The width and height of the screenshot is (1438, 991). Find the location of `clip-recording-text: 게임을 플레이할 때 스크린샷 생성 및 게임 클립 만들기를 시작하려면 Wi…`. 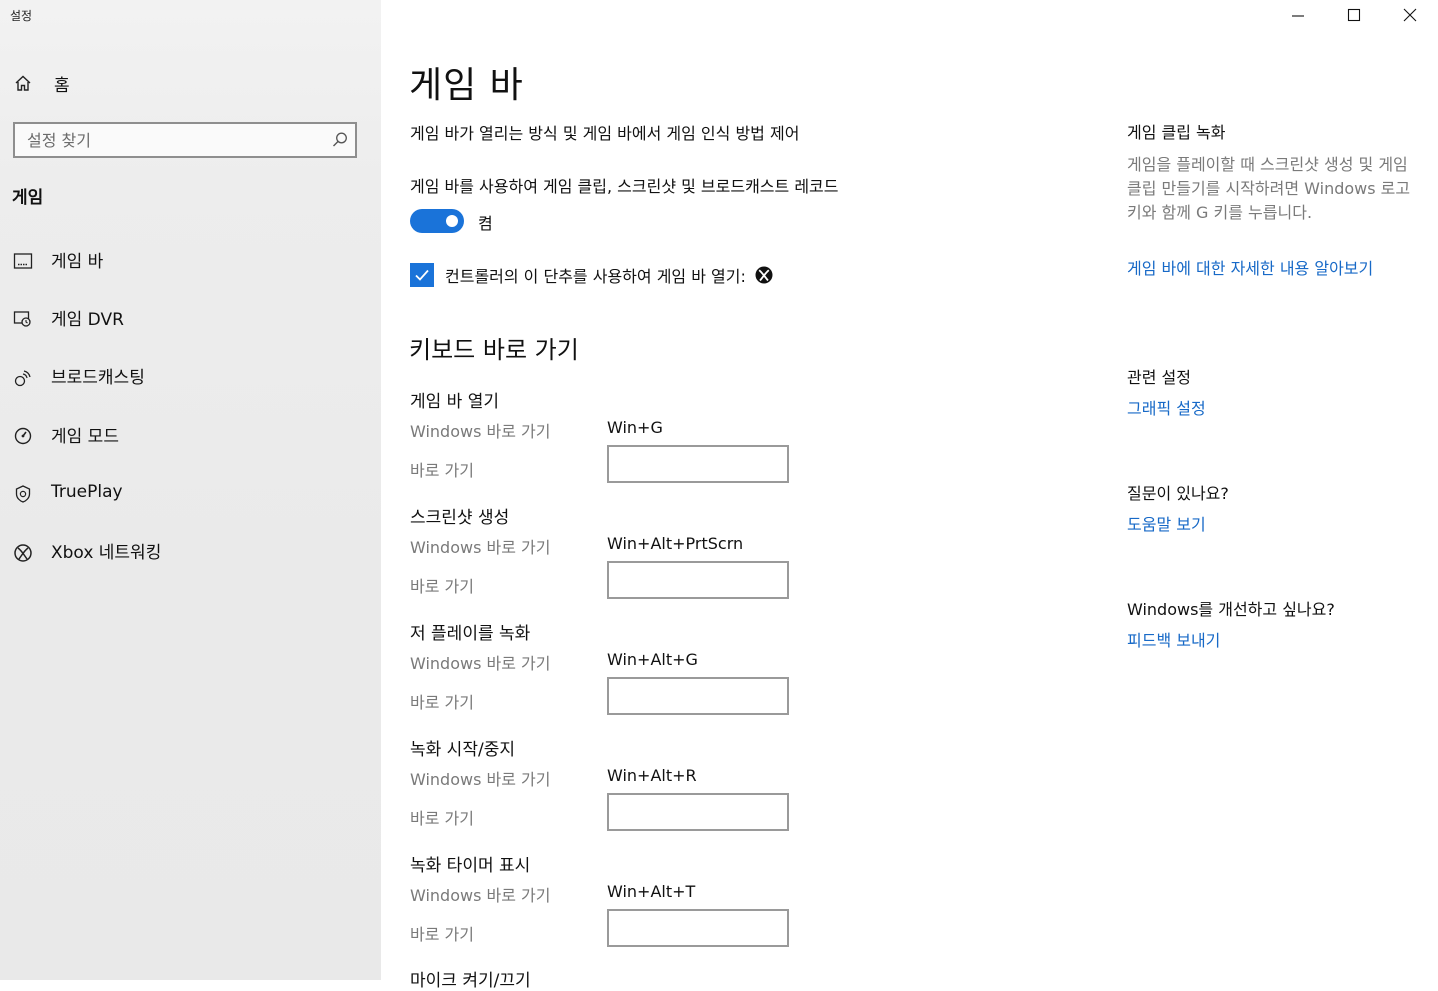

clip-recording-text: 게임을 플레이할 때 스크린샷 생성 및 게임 클립 만들기를 시작하려면 Wi… is located at coordinates (1269, 188).